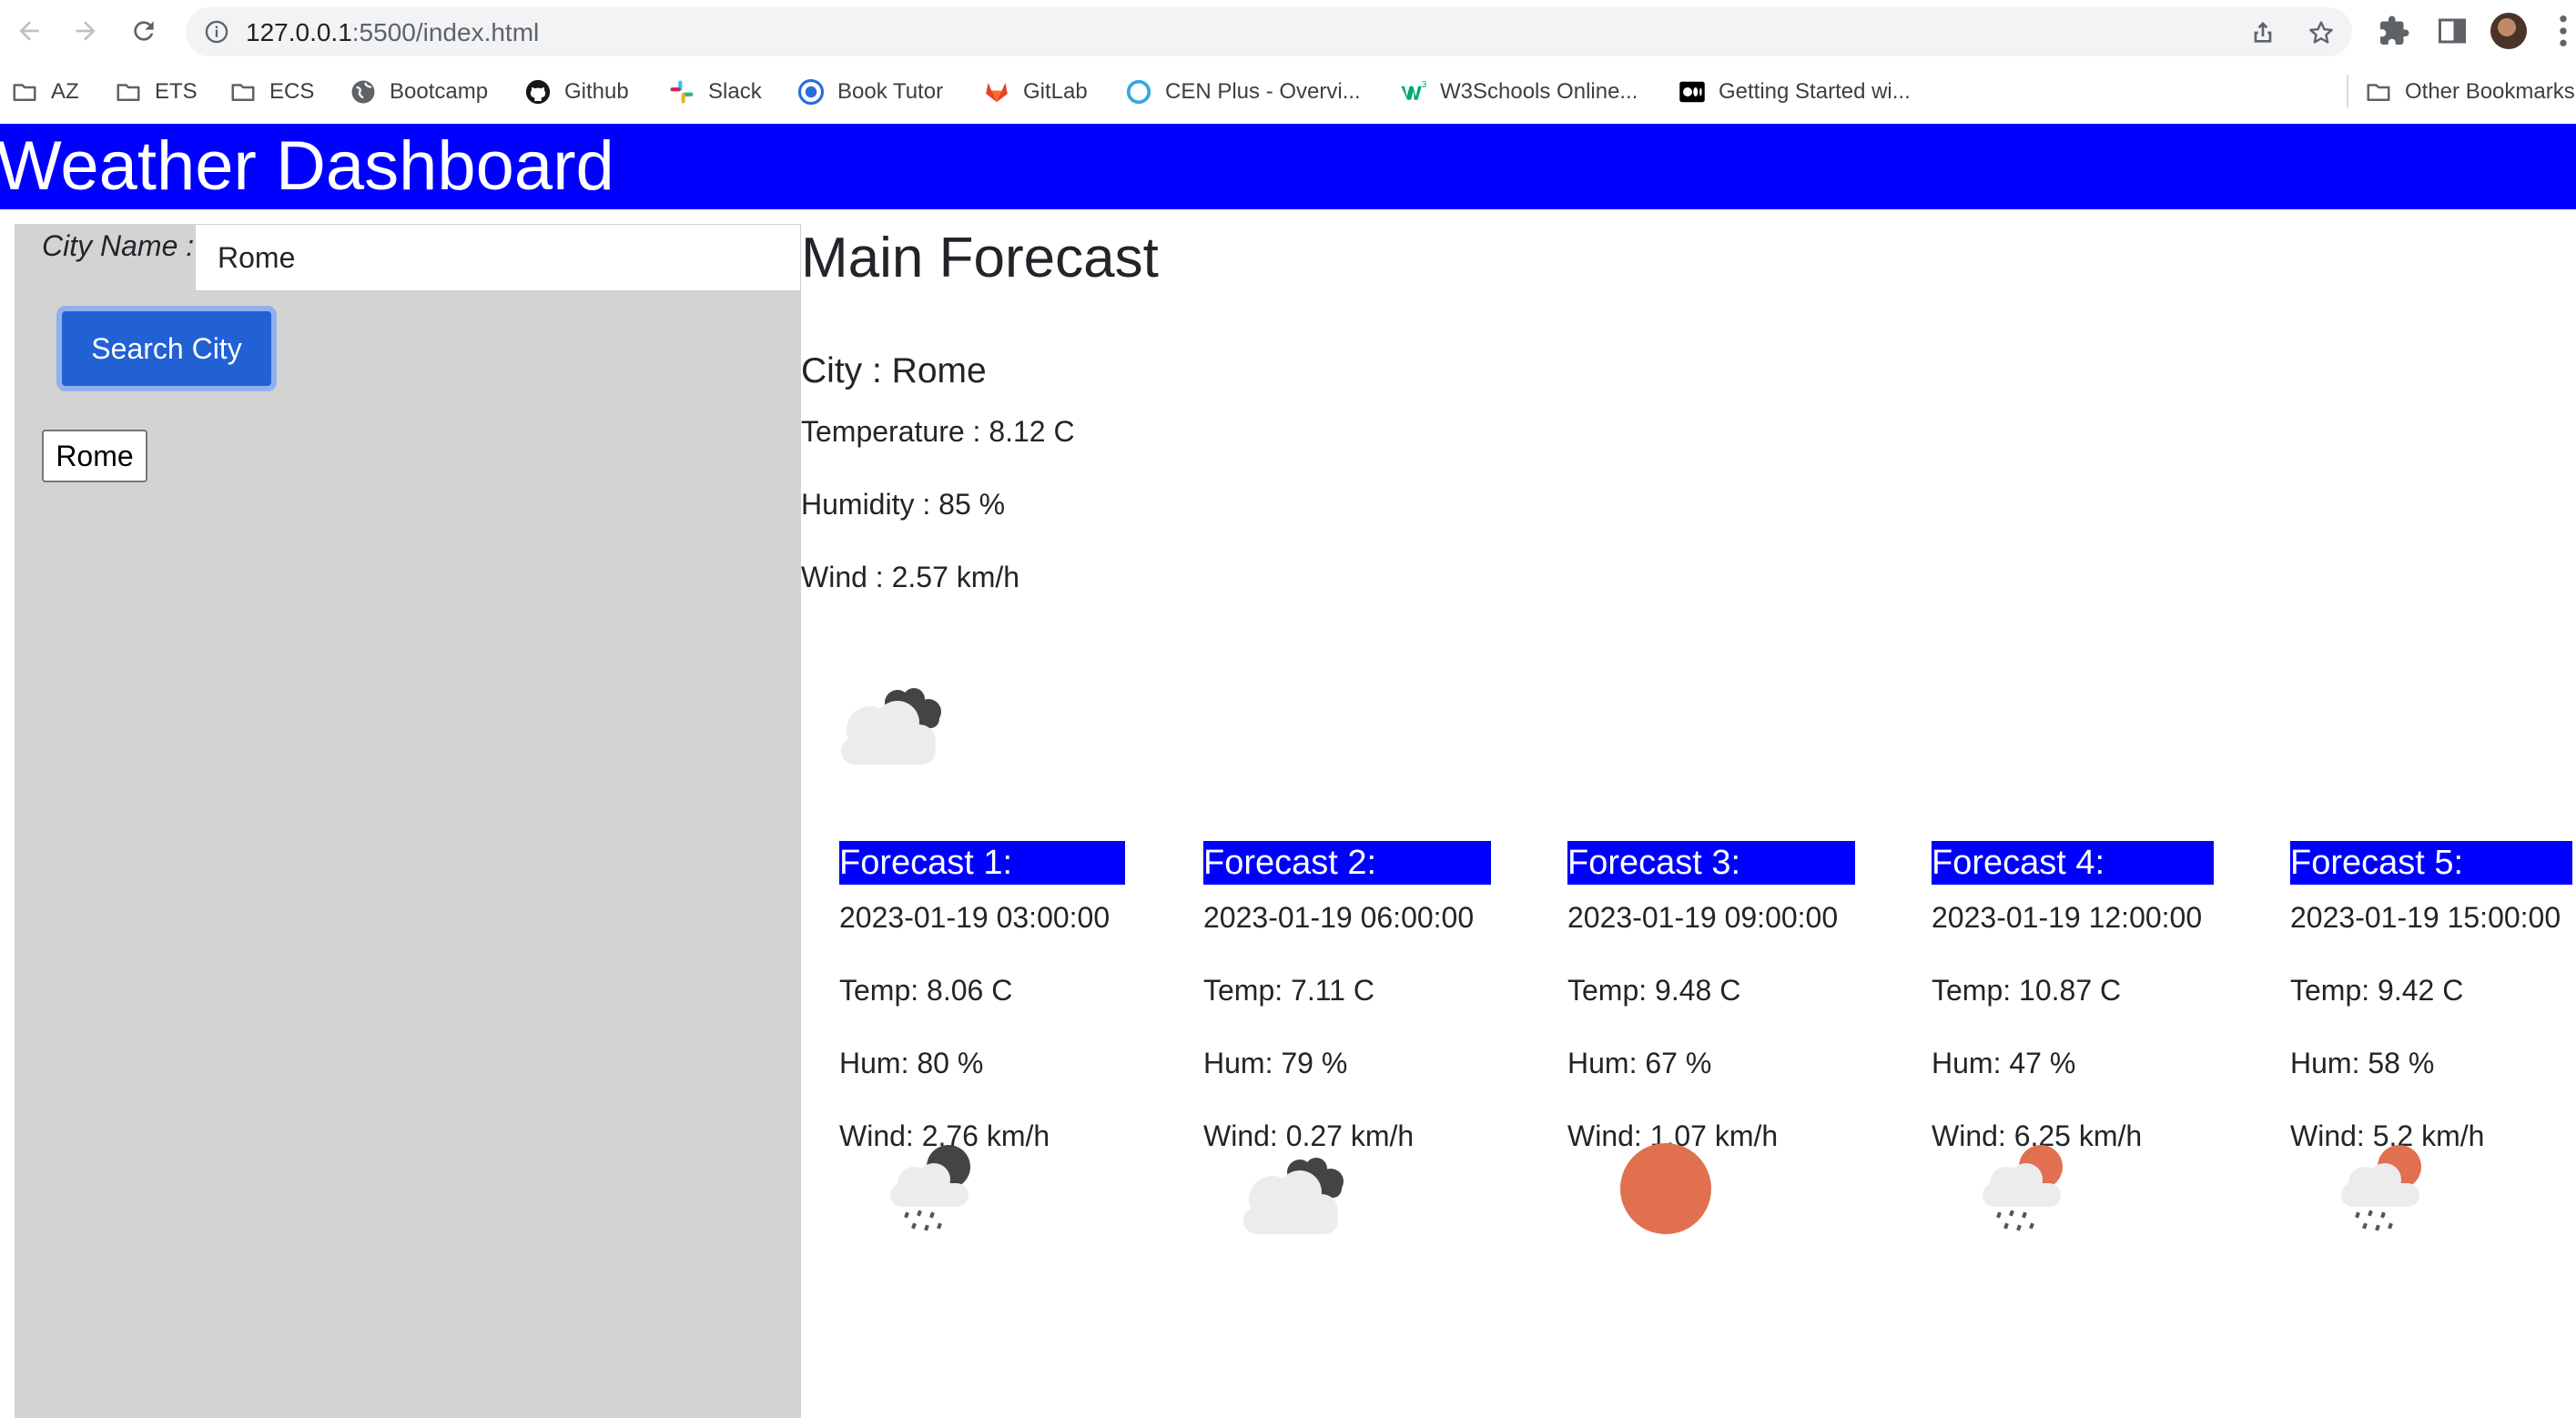  I want to click on forecast-title: Forecast 5:, so click(2431, 863).